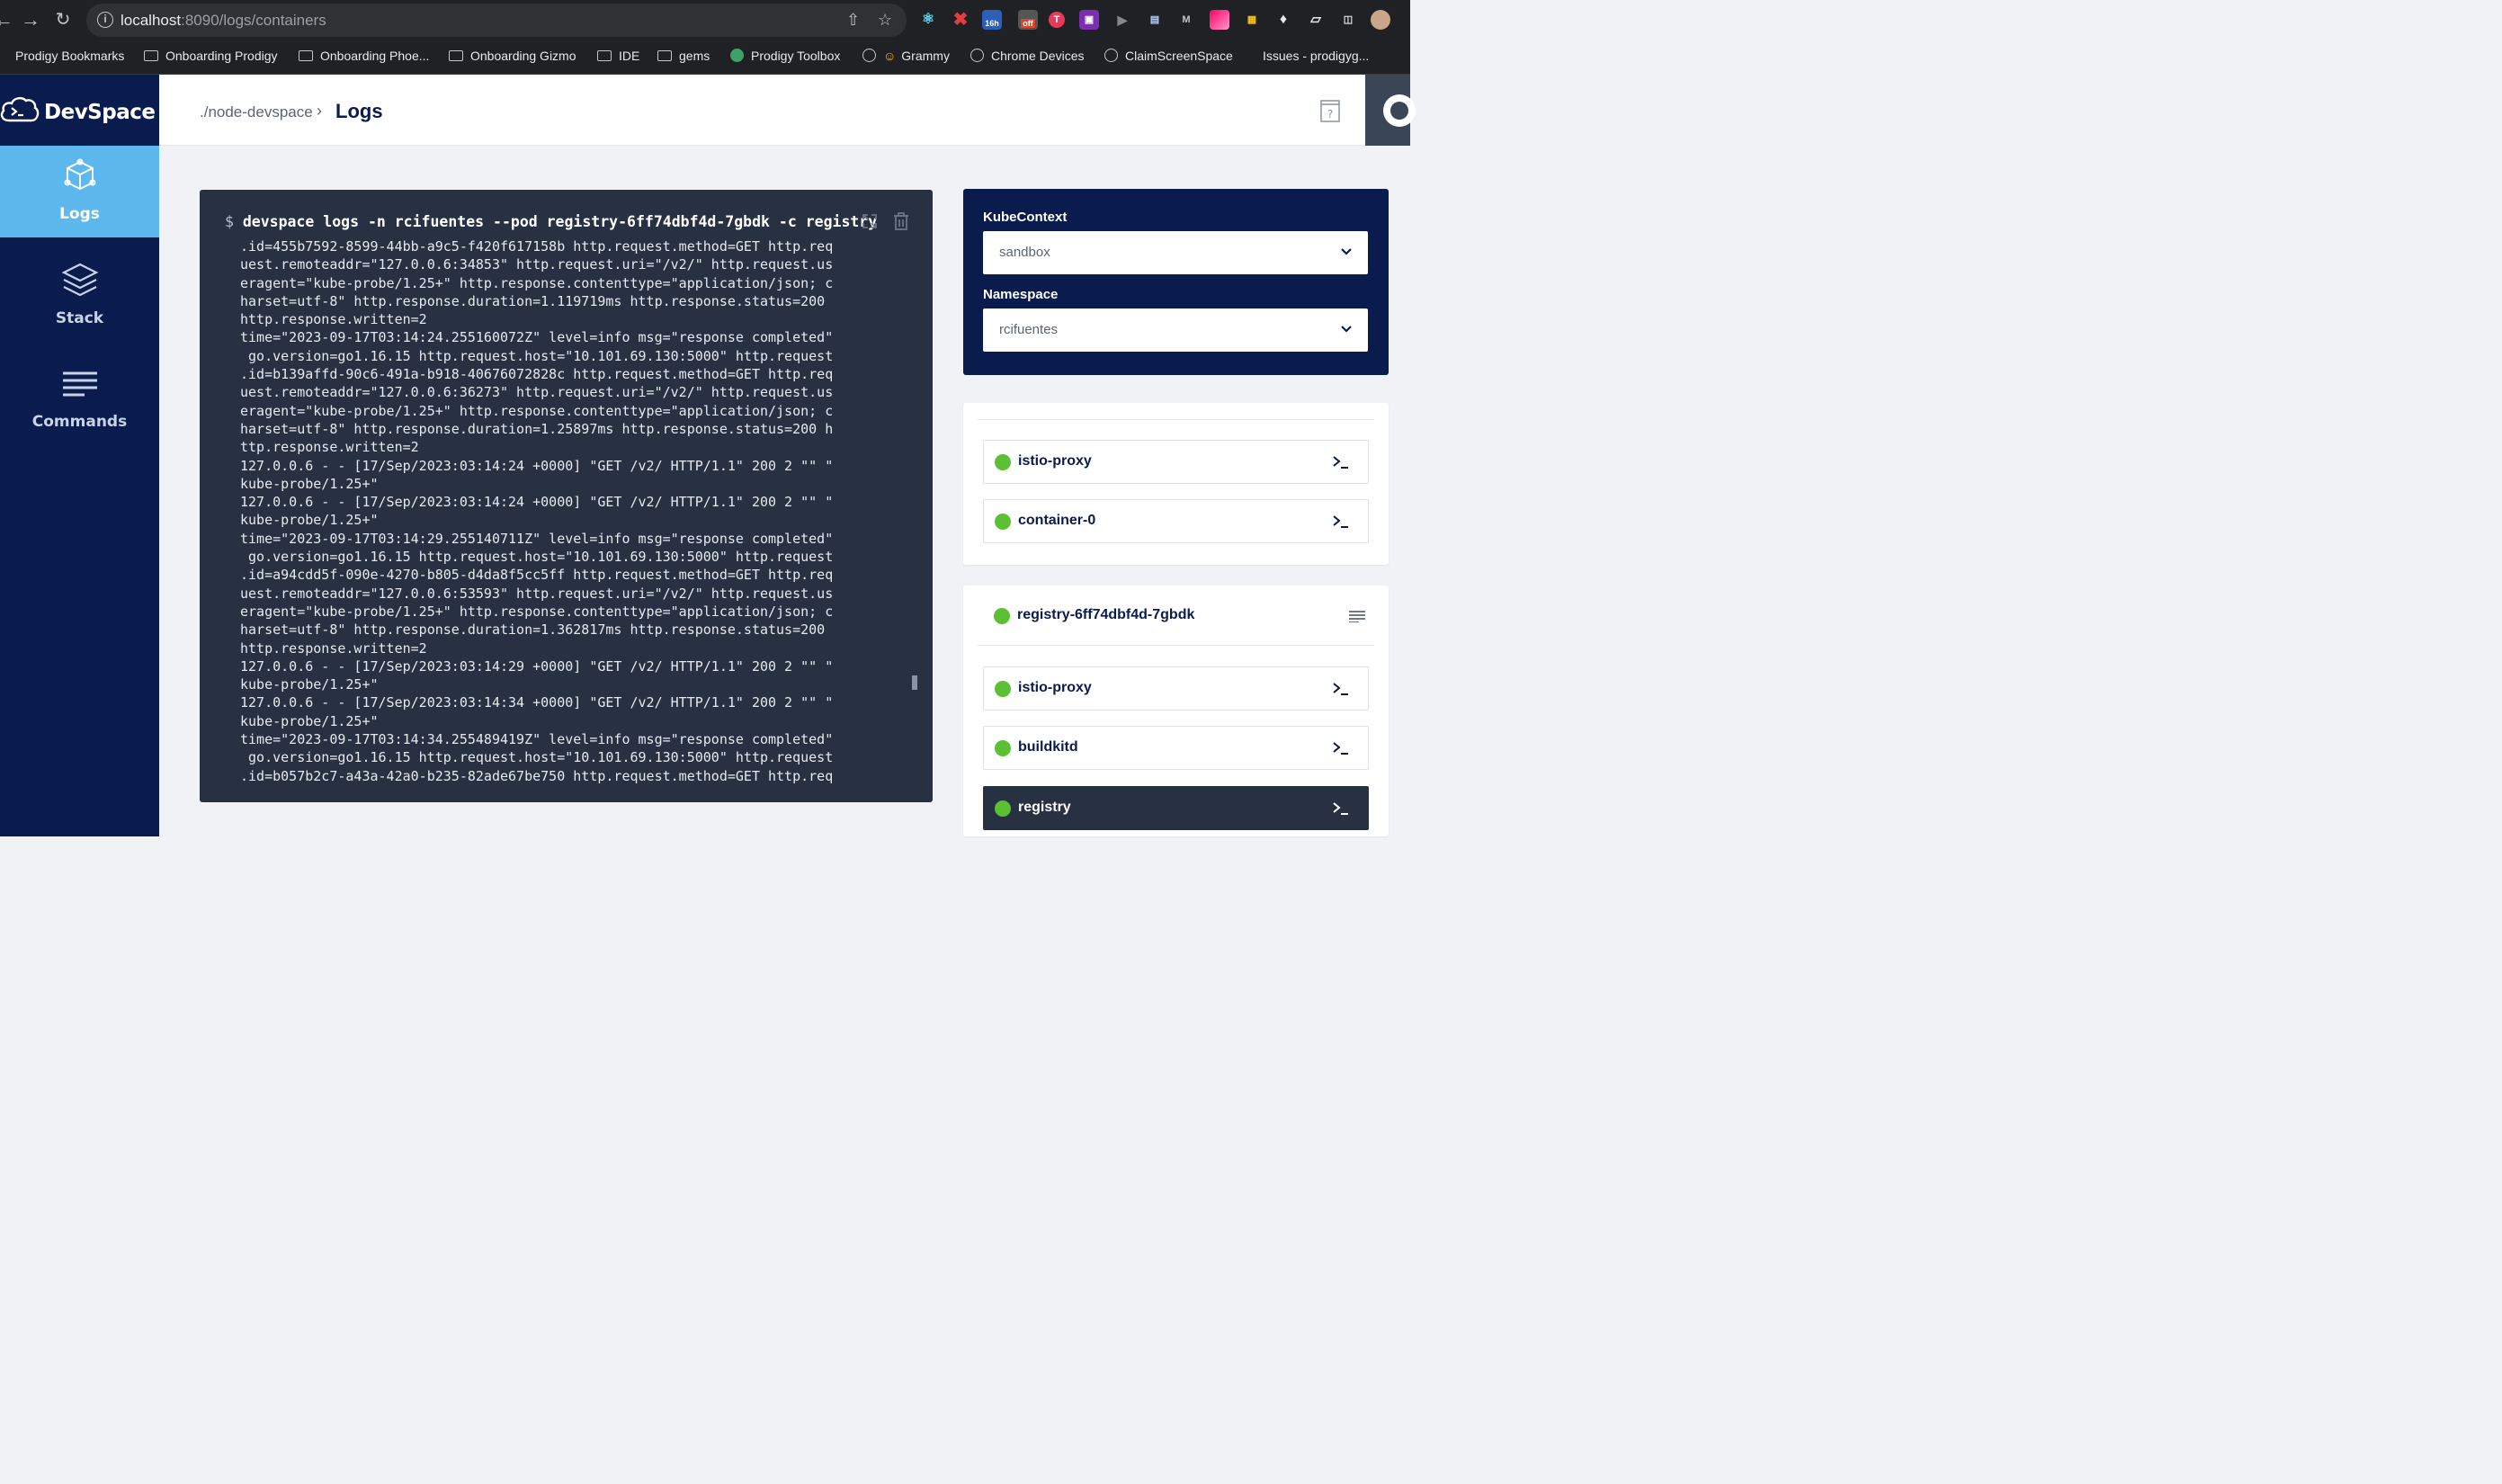 This screenshot has width=2502, height=1484. Describe the element at coordinates (1348, 20) in the screenshot. I see `side-panel-icon: ◫` at that location.